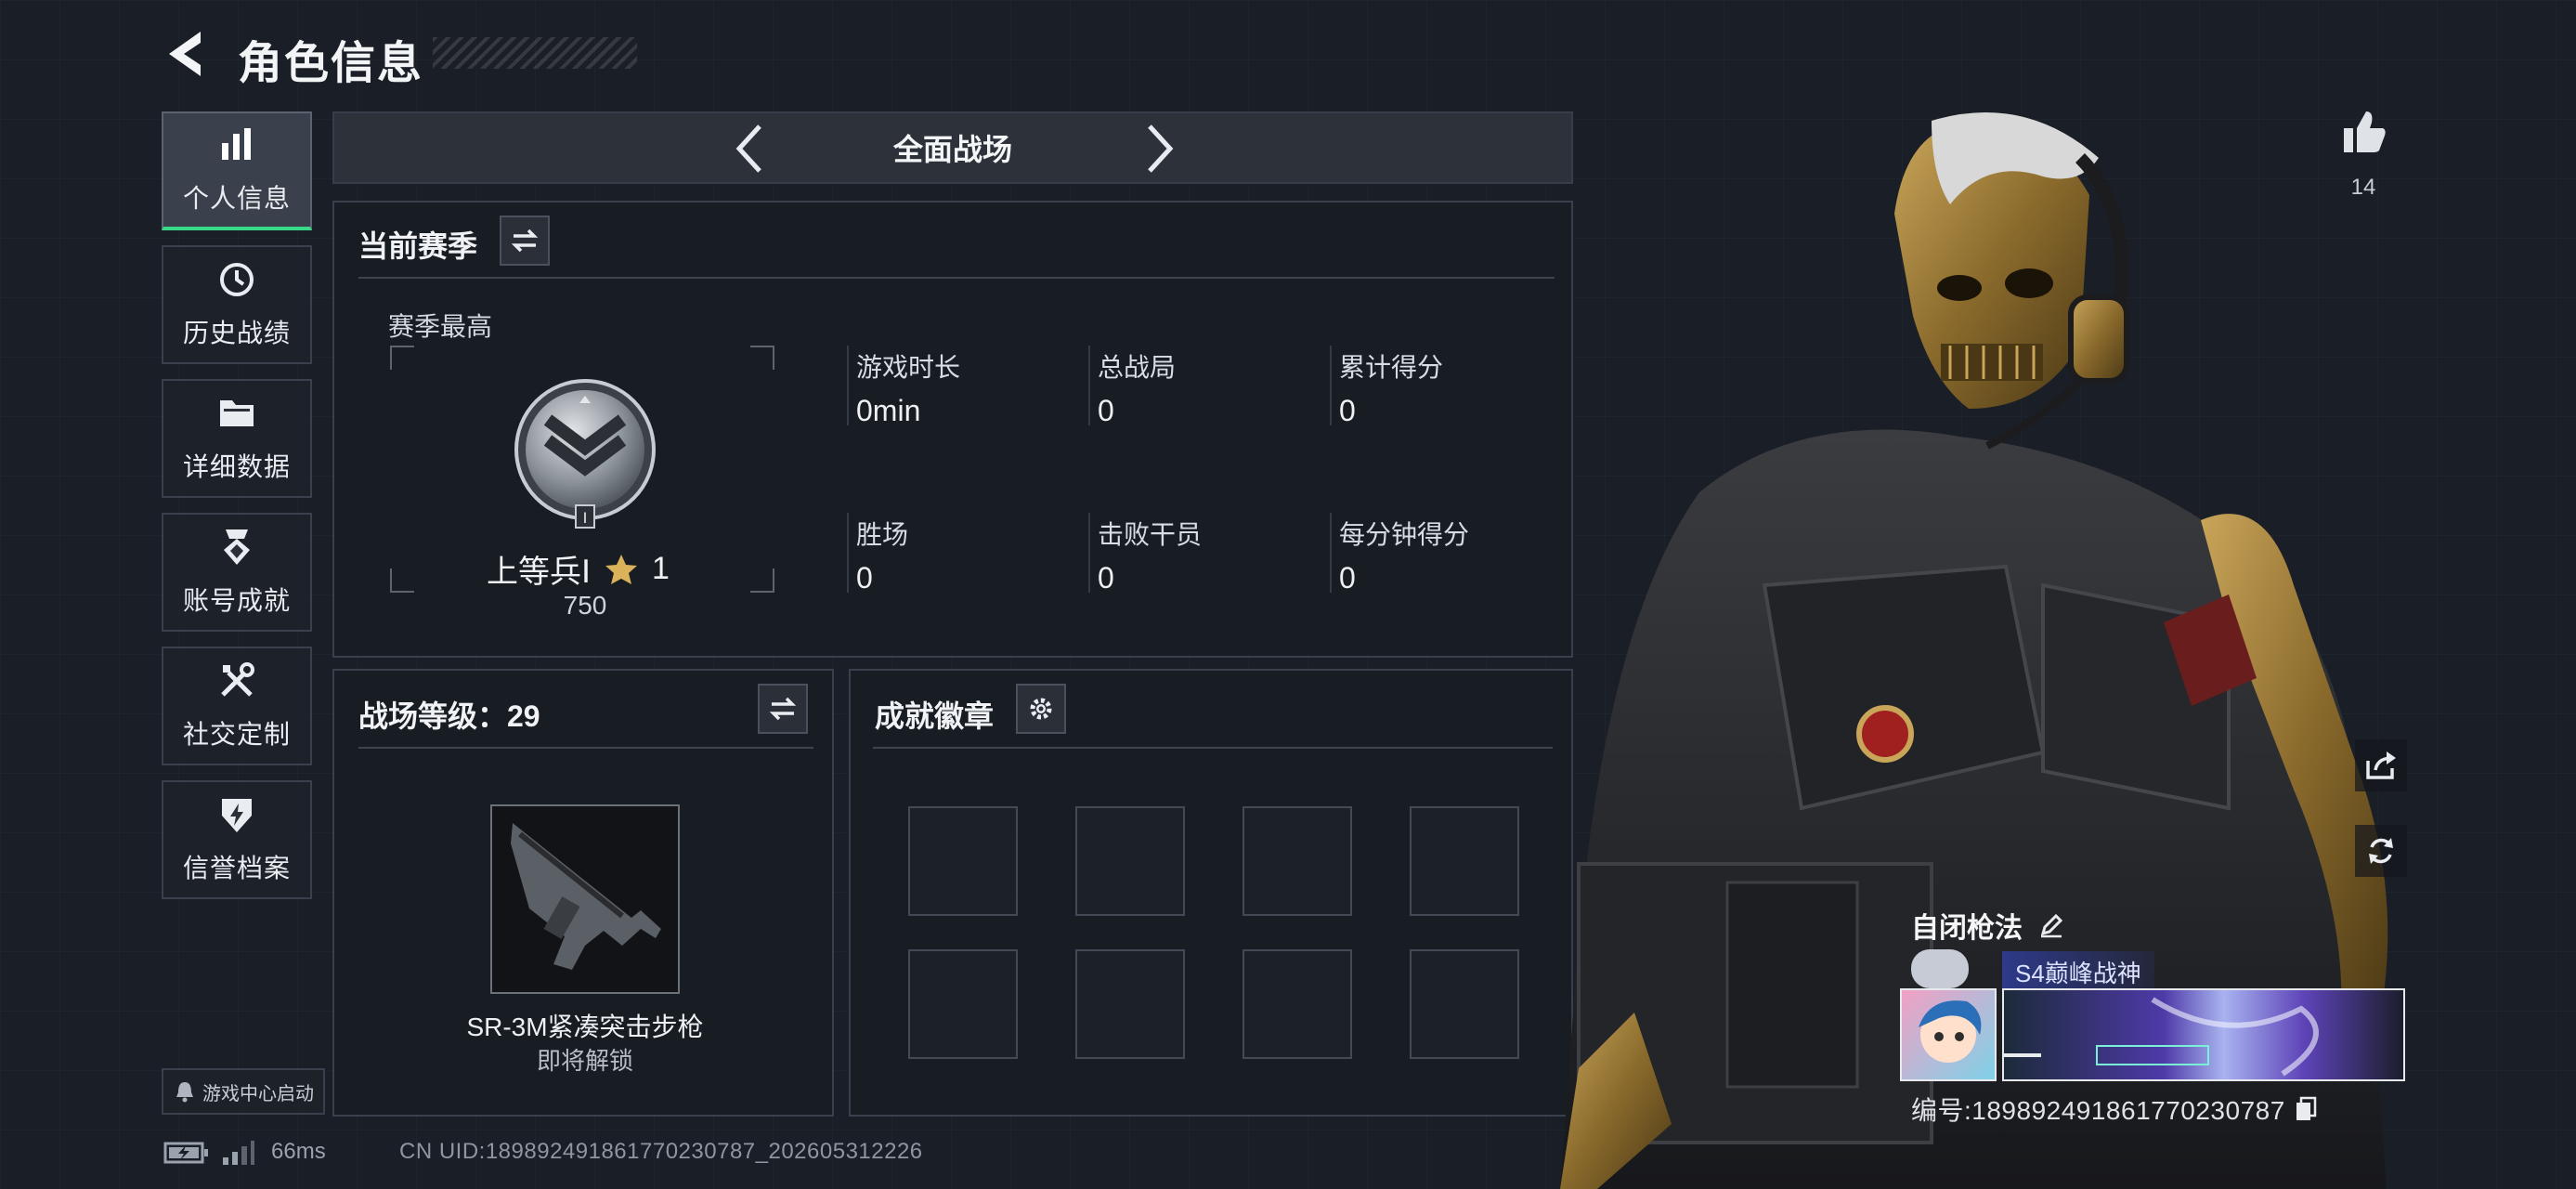  Describe the element at coordinates (237, 706) in the screenshot. I see `nav-item-social: 社交定制` at that location.